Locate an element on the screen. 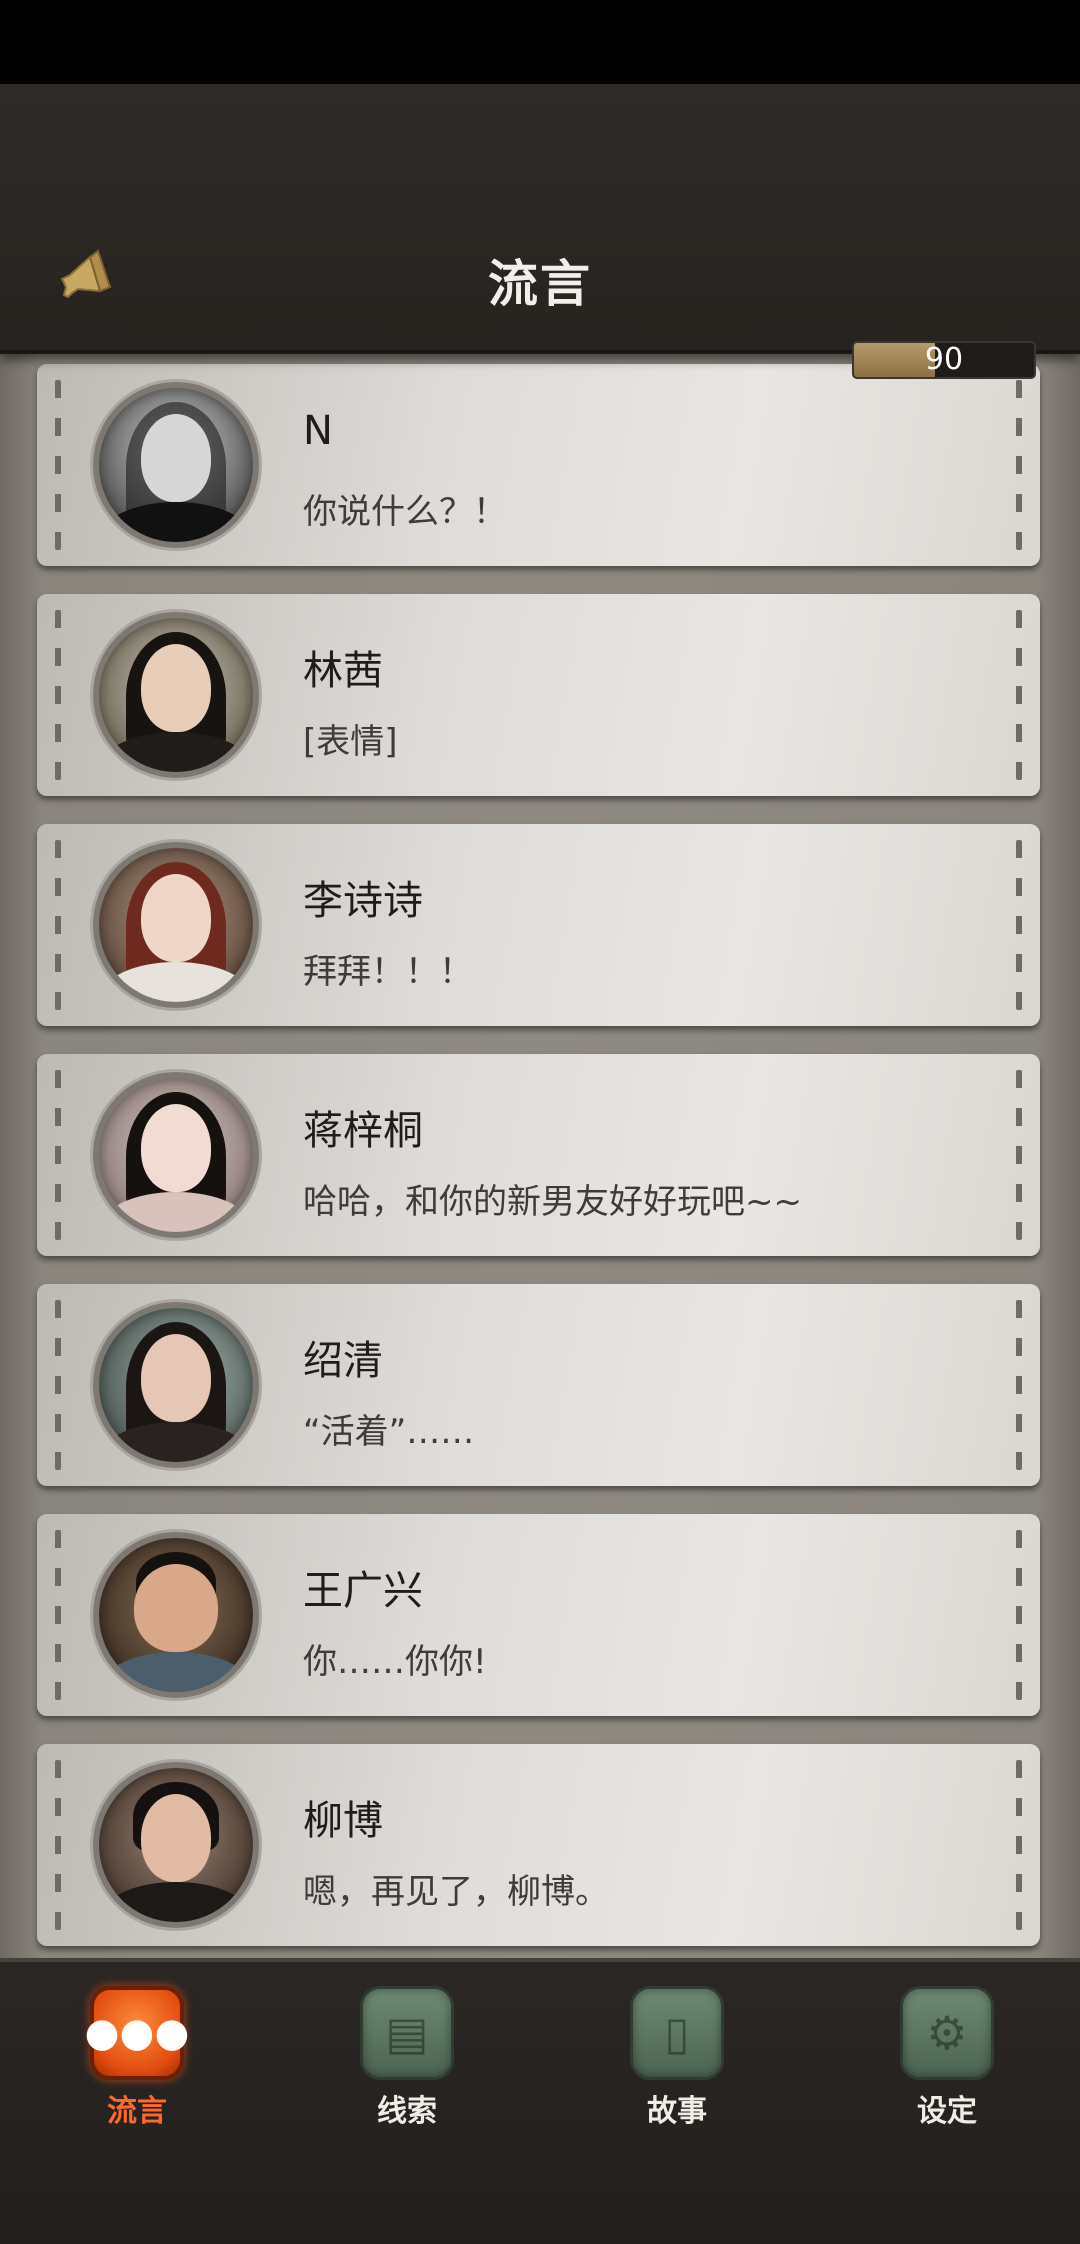 The height and width of the screenshot is (2244, 1080). chat-bubble-icon: ●●● is located at coordinates (137, 2033).